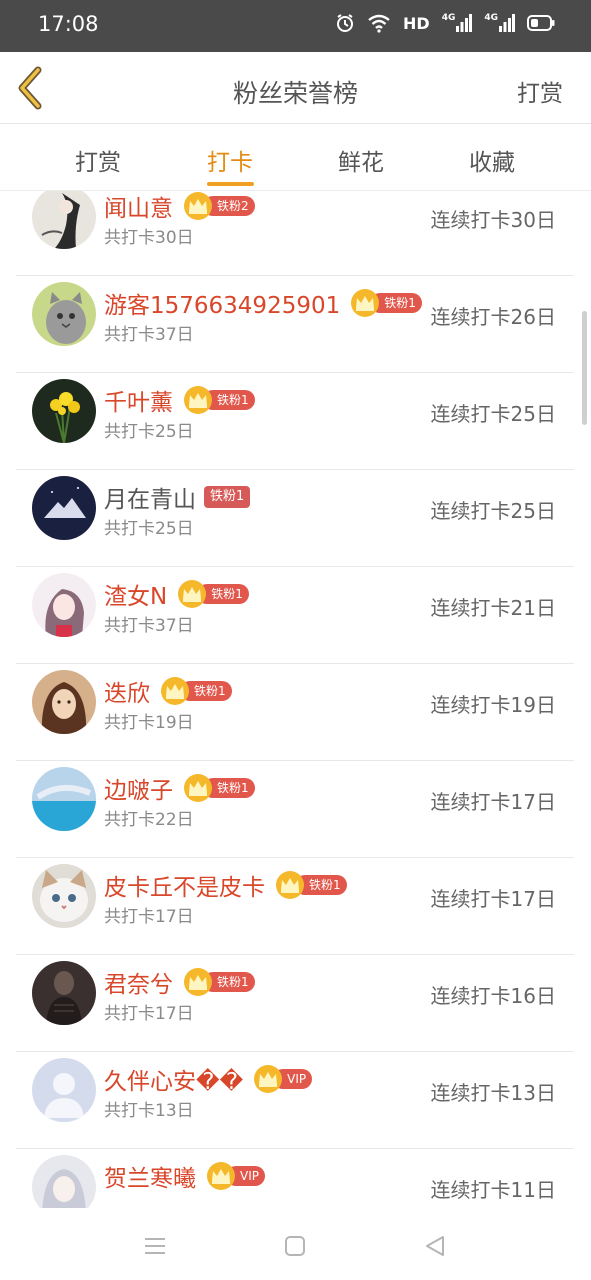  I want to click on total-checkin: 共打卡30日, so click(149, 238).